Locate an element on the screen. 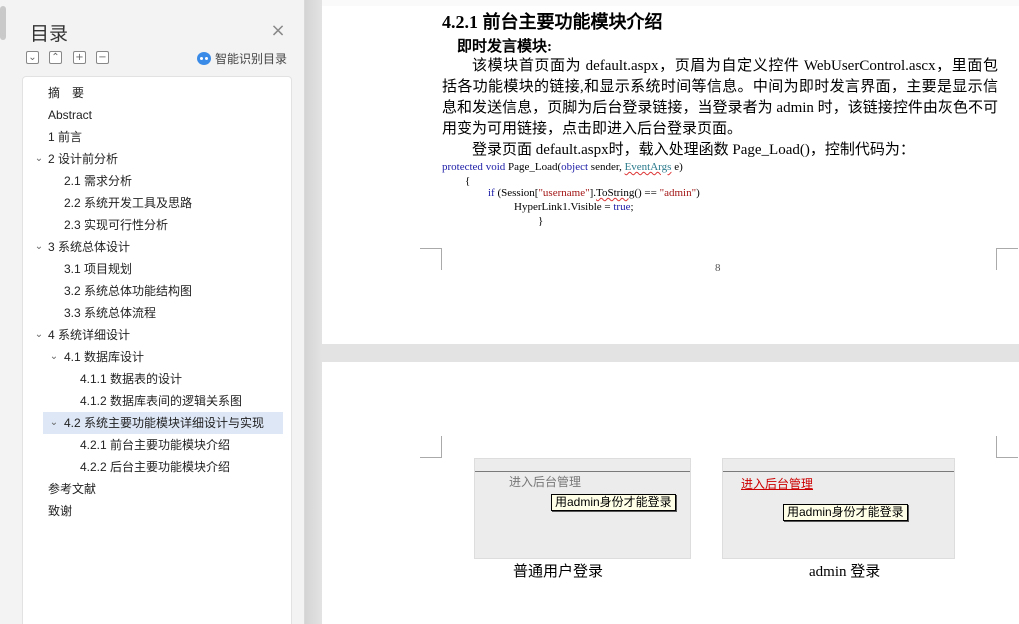 Image resolution: width=1019 pixels, height=624 pixels. toc-item-label: 4.1.1 数据表的设计 is located at coordinates (131, 379).